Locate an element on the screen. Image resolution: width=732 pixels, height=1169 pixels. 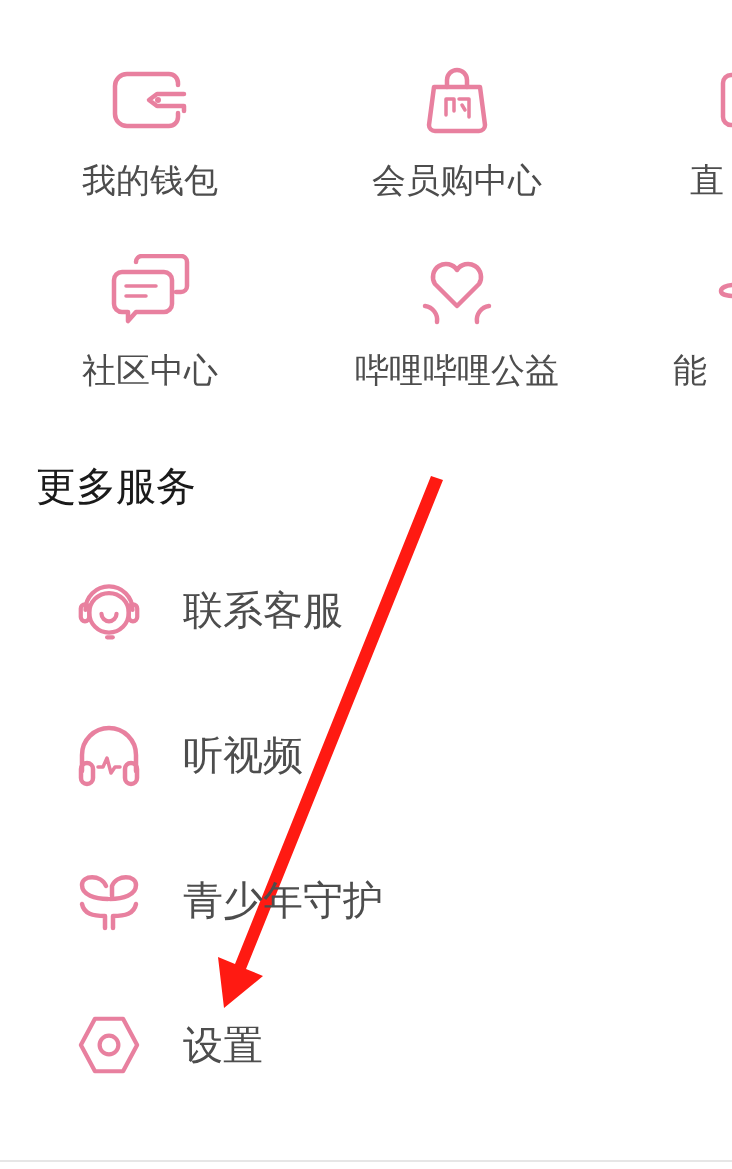
menu-item: 社区中心 is located at coordinates (150, 322).